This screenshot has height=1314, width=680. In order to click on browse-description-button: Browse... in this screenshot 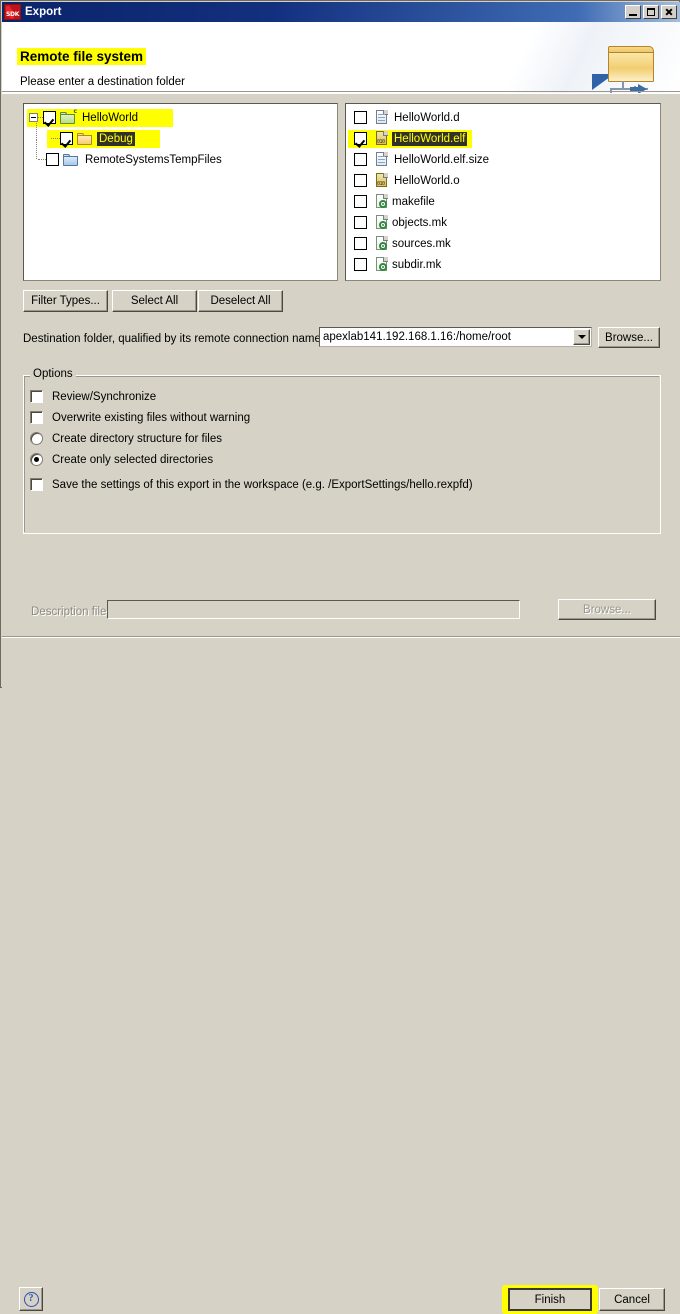, I will do `click(607, 609)`.